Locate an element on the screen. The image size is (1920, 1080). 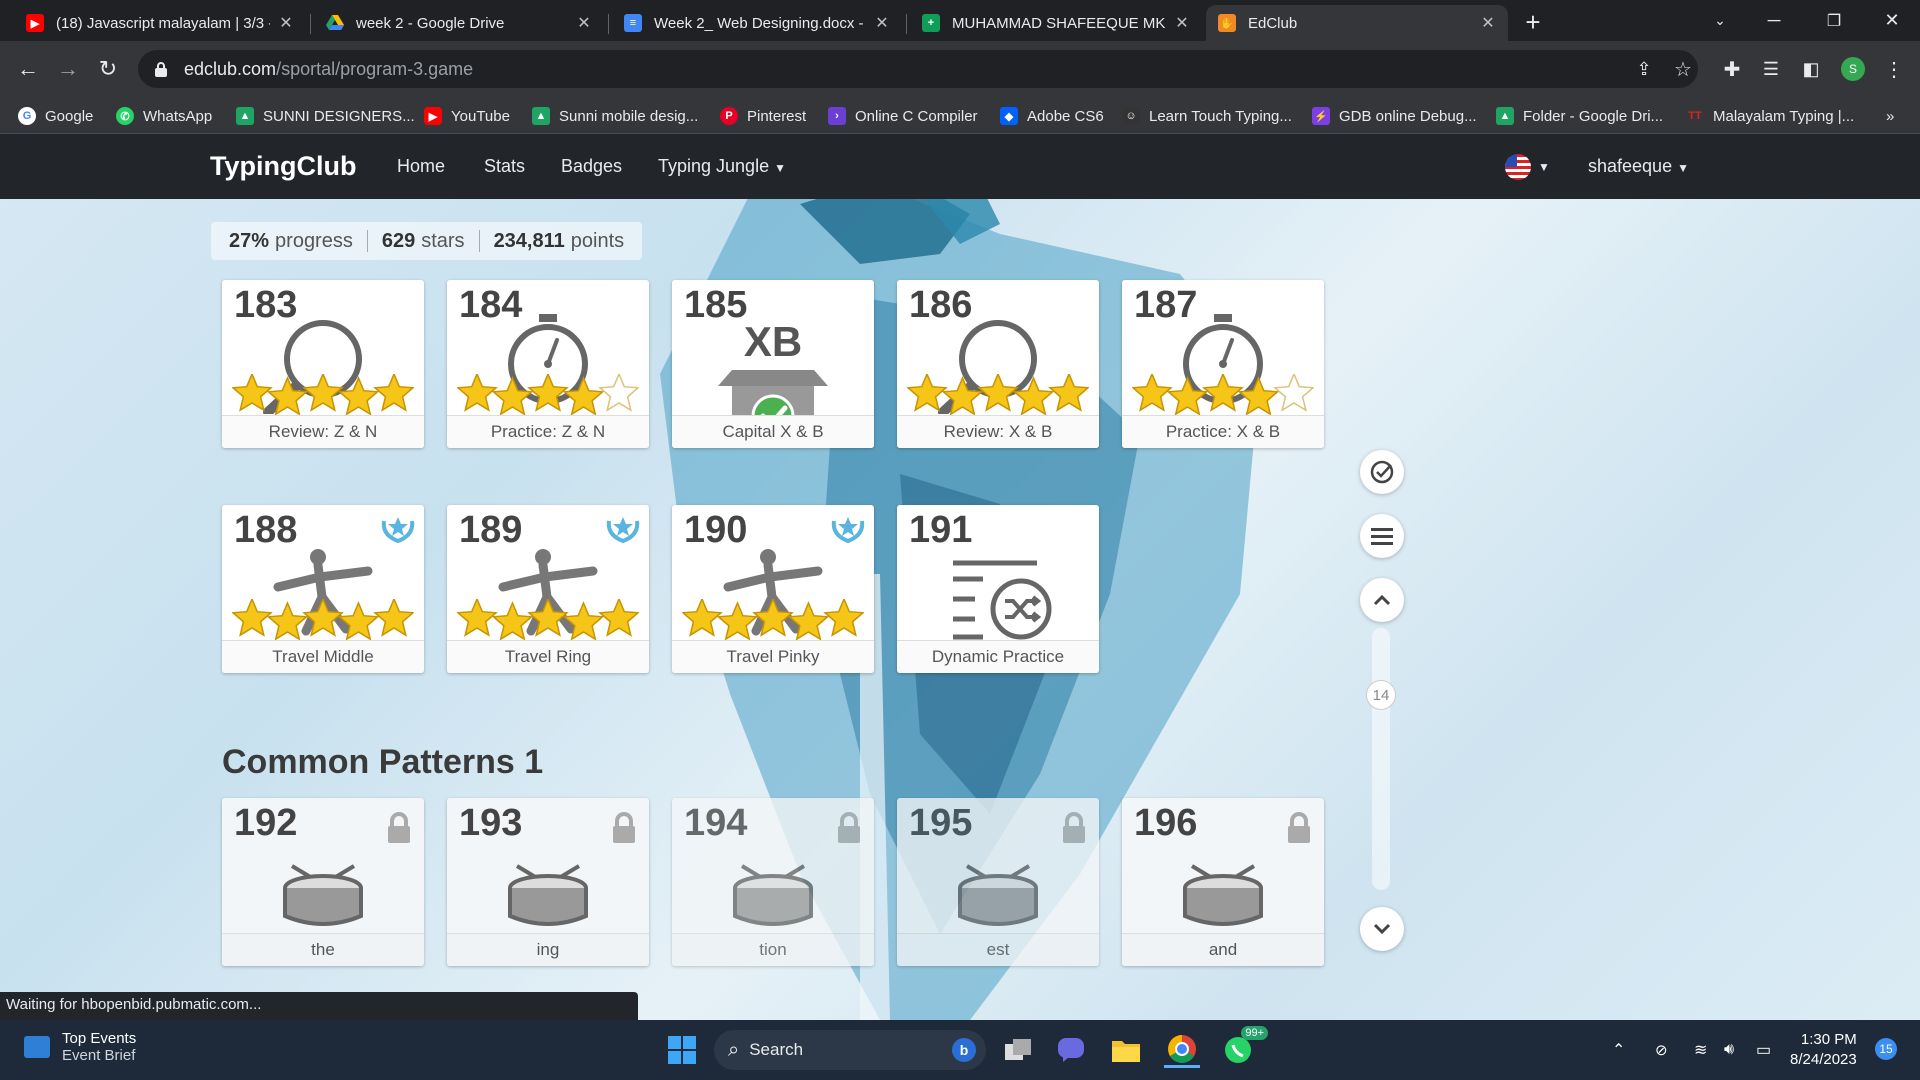
lock-icon is located at coordinates (161, 69).